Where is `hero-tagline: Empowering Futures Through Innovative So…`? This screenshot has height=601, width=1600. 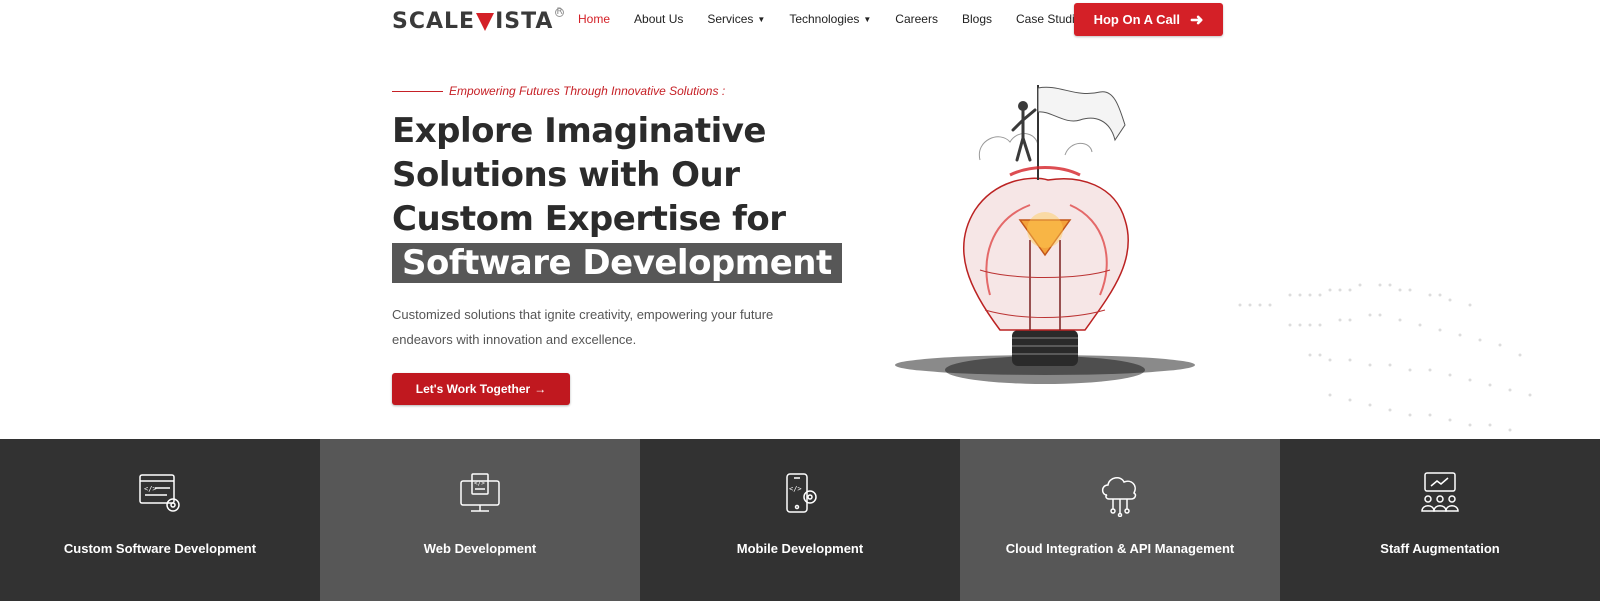 hero-tagline: Empowering Futures Through Innovative So… is located at coordinates (558, 91).